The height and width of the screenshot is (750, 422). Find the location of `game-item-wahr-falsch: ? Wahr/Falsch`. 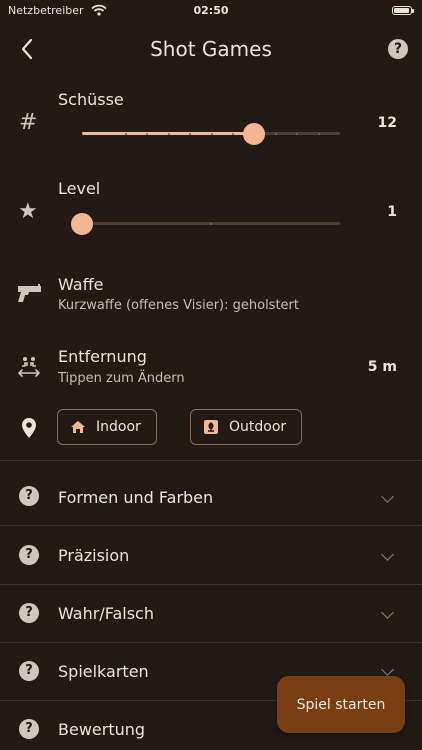

game-item-wahr-falsch: ? Wahr/Falsch is located at coordinates (211, 614).